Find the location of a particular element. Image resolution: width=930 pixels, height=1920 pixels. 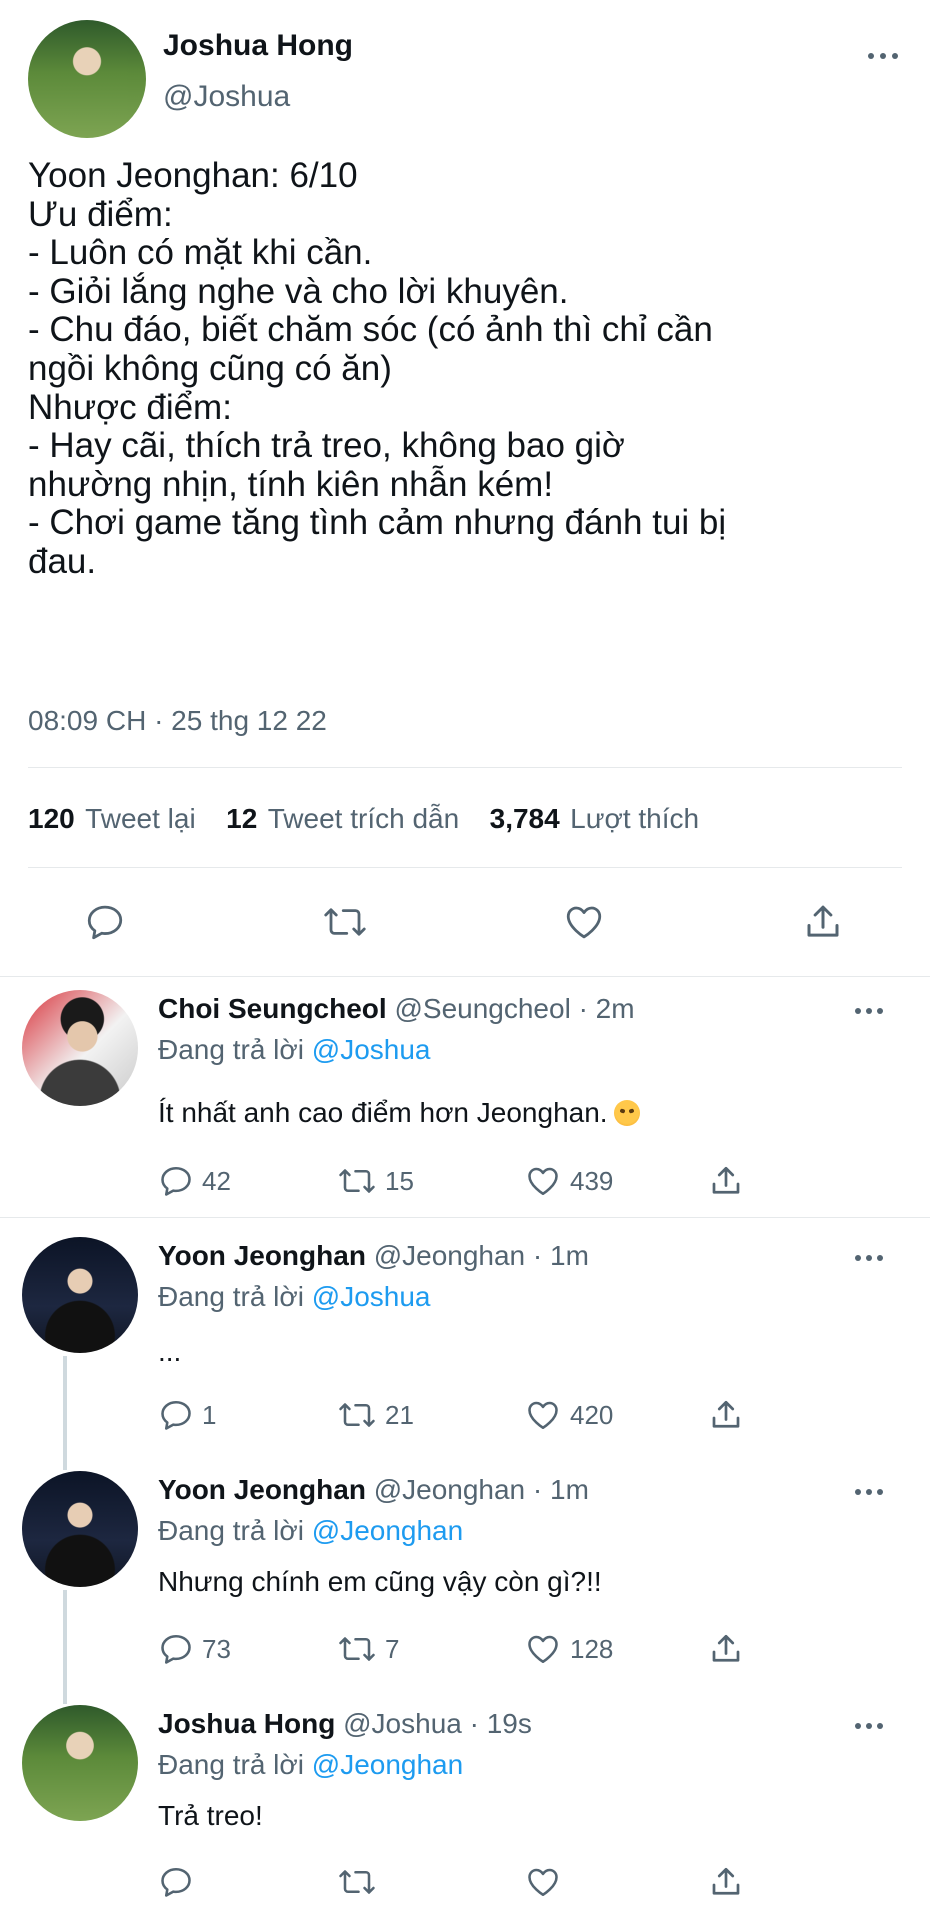

replying-to: Đang trả lời @Joshua is located at coordinates (294, 1050).